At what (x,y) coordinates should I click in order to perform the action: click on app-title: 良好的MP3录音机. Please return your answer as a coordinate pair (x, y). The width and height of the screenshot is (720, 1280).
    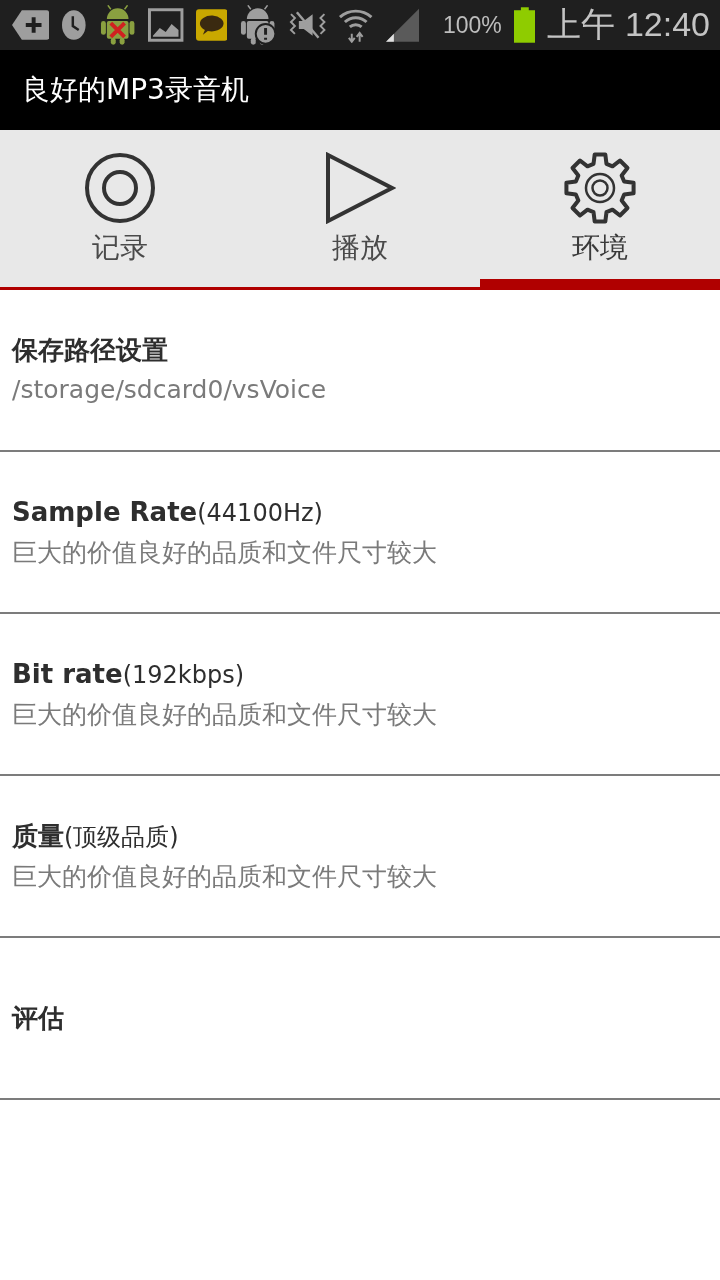
    Looking at the image, I should click on (135, 90).